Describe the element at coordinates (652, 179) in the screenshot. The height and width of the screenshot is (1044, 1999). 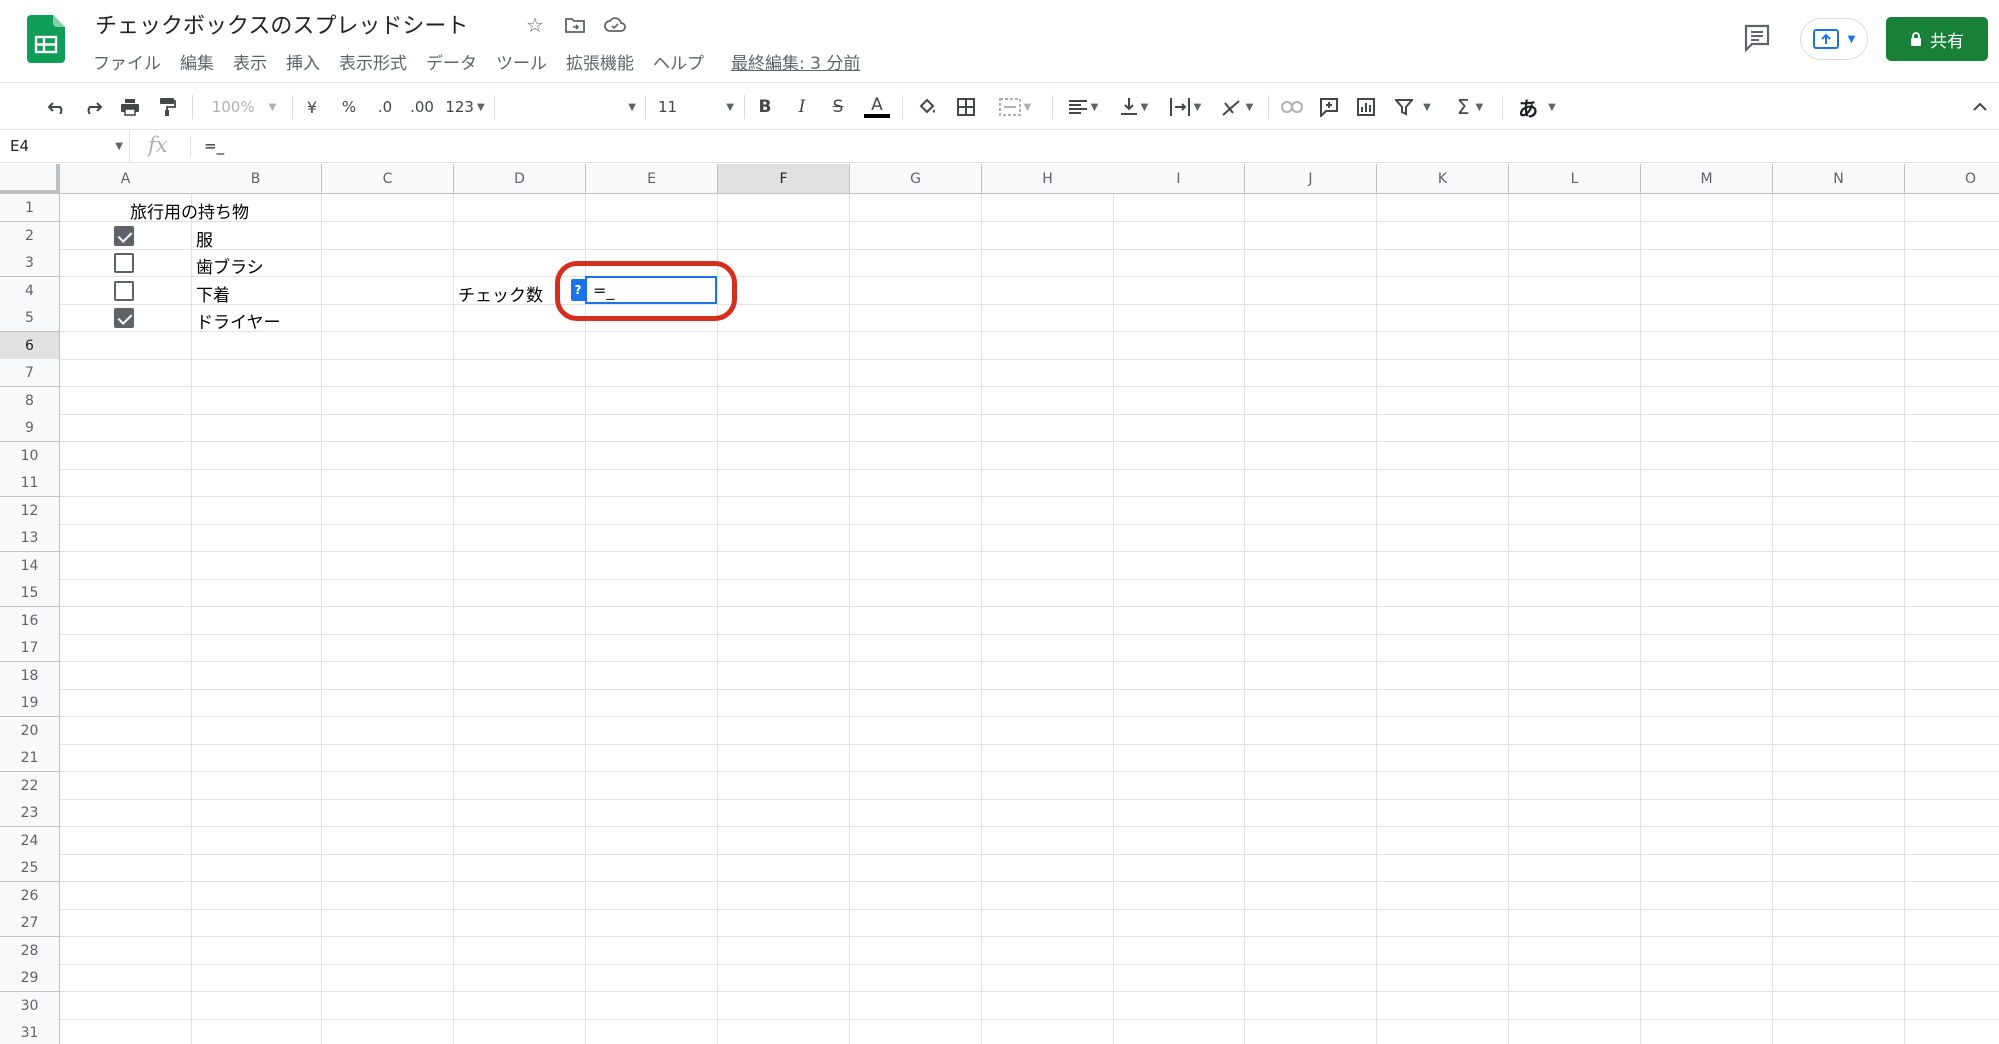
I see `column-header-e: E` at that location.